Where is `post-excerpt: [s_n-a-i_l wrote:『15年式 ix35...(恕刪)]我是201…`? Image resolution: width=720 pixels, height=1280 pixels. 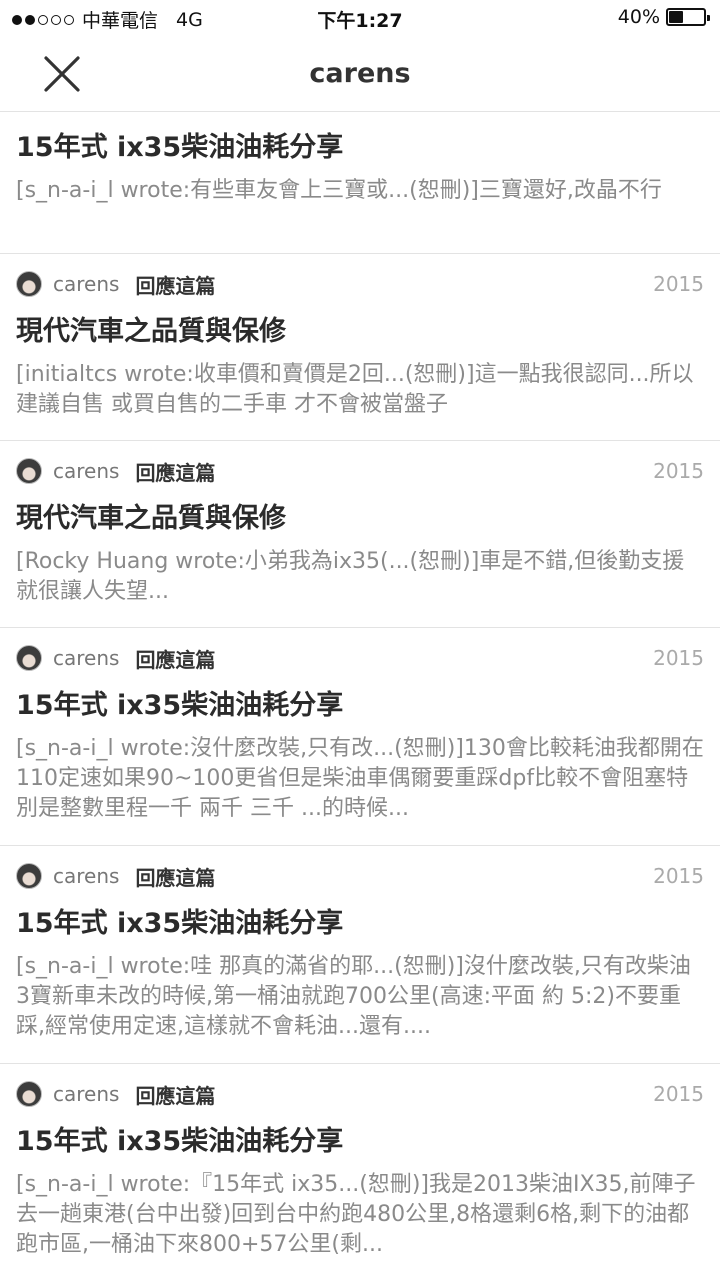 post-excerpt: [s_n-a-i_l wrote:『15年式 ix35...(恕刪)]我是201… is located at coordinates (356, 1214).